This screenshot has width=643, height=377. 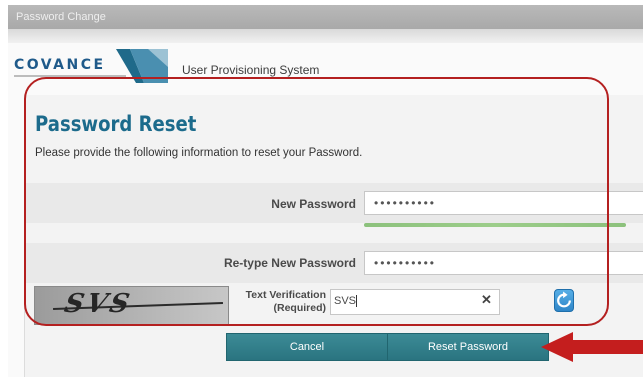 I want to click on text-verification-label-line1: Text Verification, so click(x=285, y=295).